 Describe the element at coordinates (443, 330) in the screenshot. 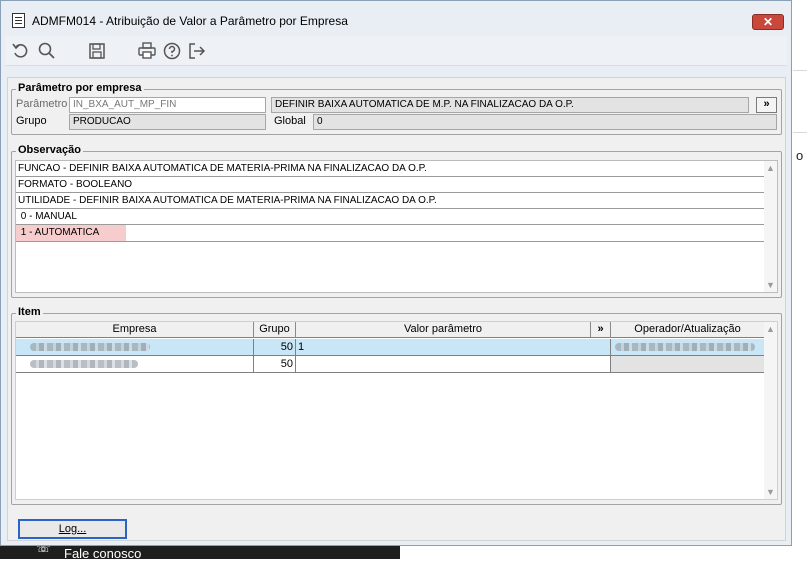

I see `column-header-valor: Valor parâmetro` at that location.